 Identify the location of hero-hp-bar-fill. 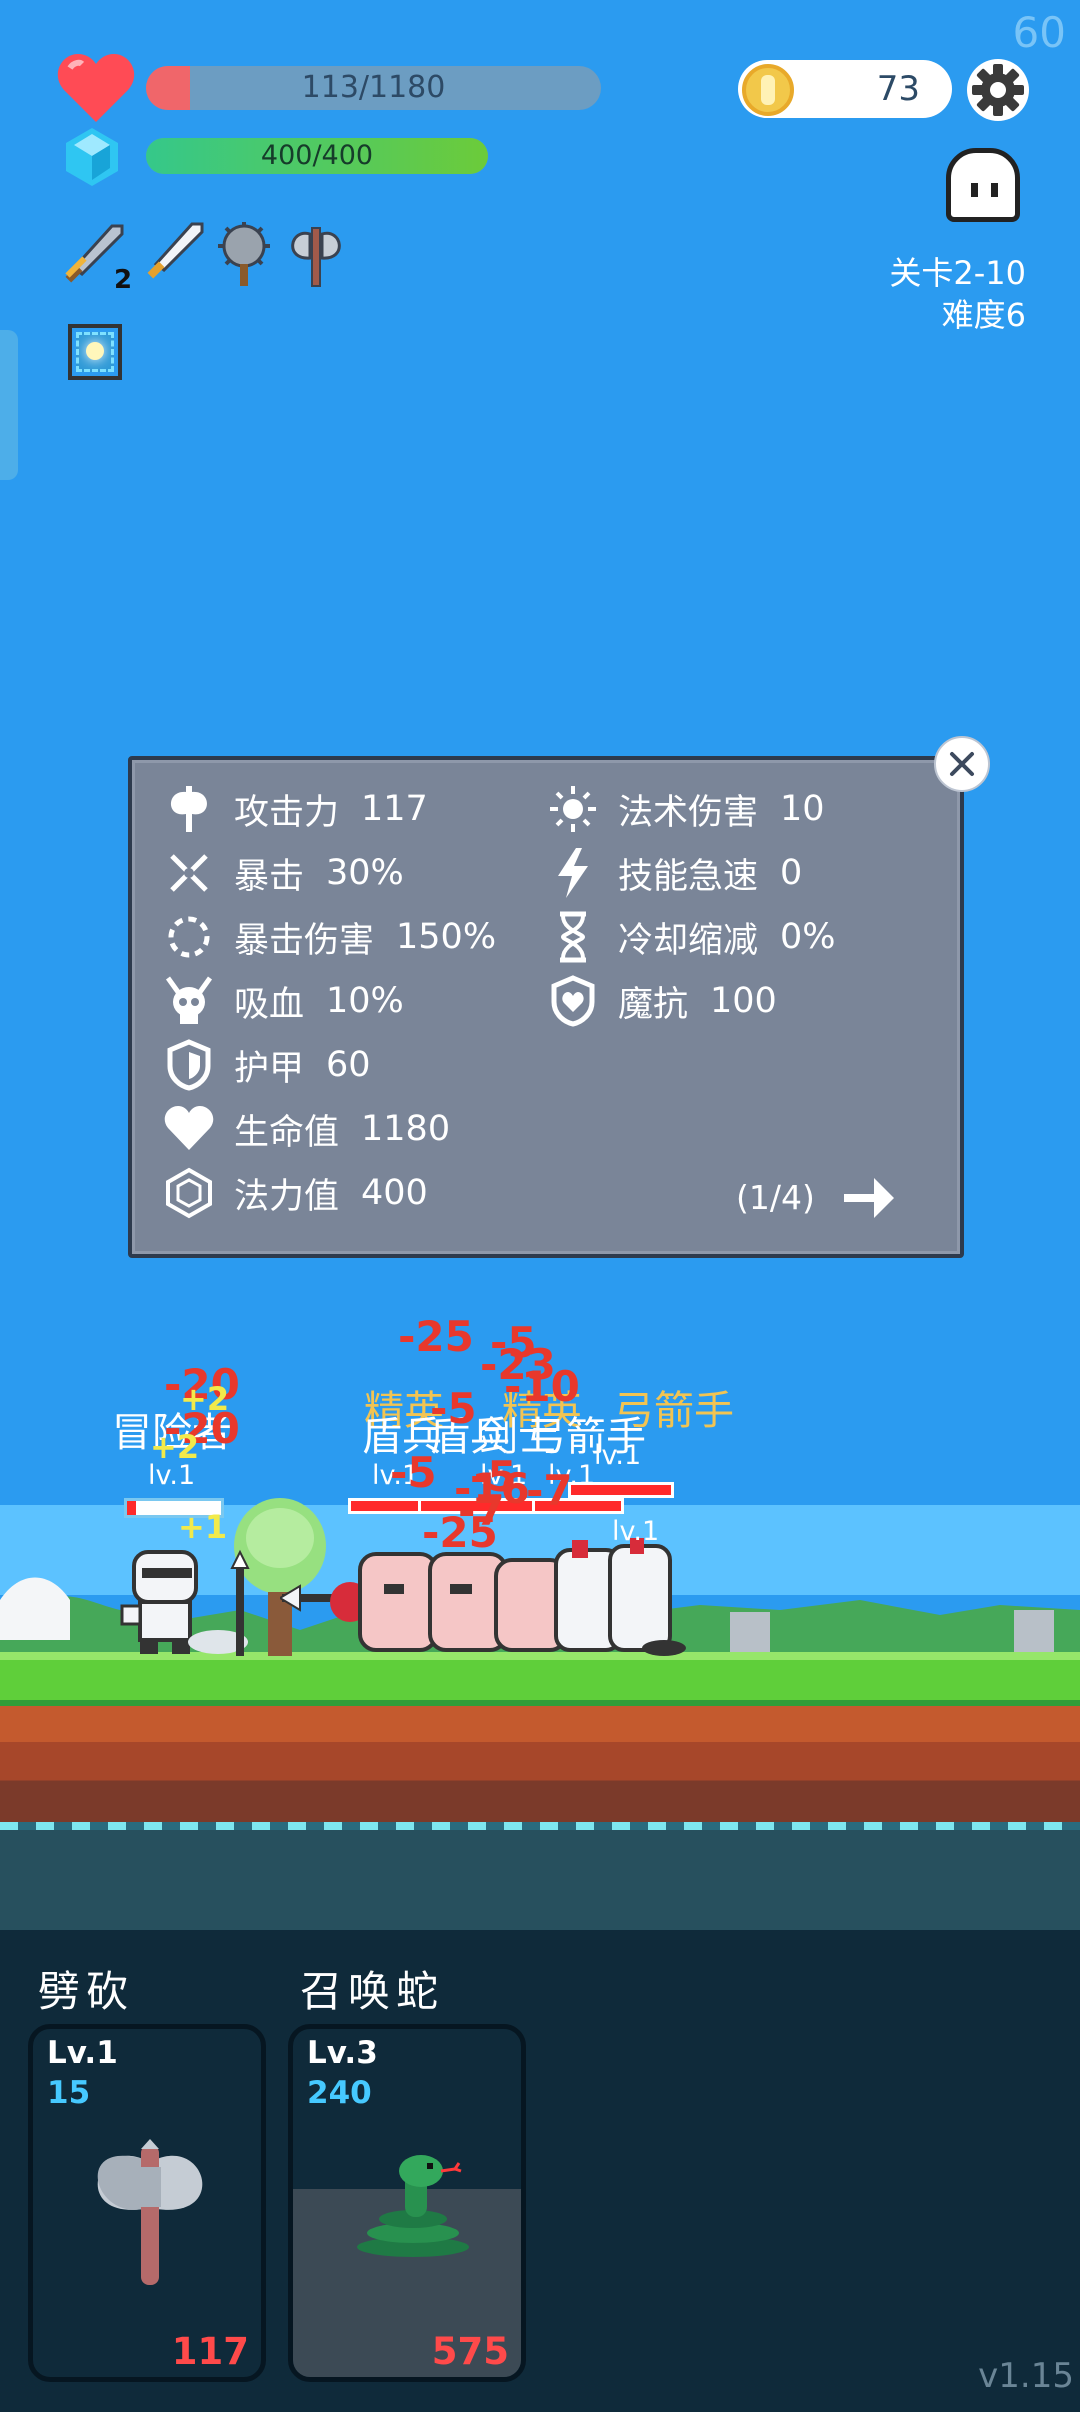
(132, 1508).